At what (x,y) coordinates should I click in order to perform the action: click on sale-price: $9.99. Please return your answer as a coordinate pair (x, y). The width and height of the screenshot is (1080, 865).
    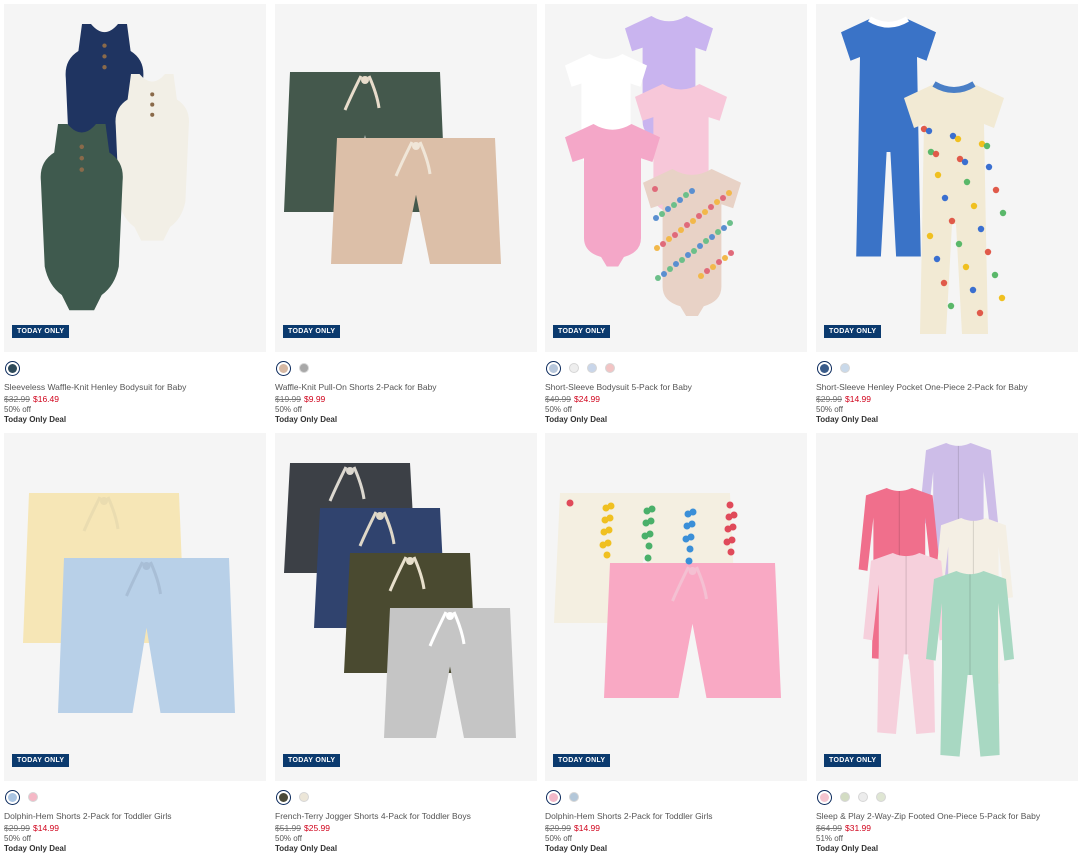
    Looking at the image, I should click on (315, 399).